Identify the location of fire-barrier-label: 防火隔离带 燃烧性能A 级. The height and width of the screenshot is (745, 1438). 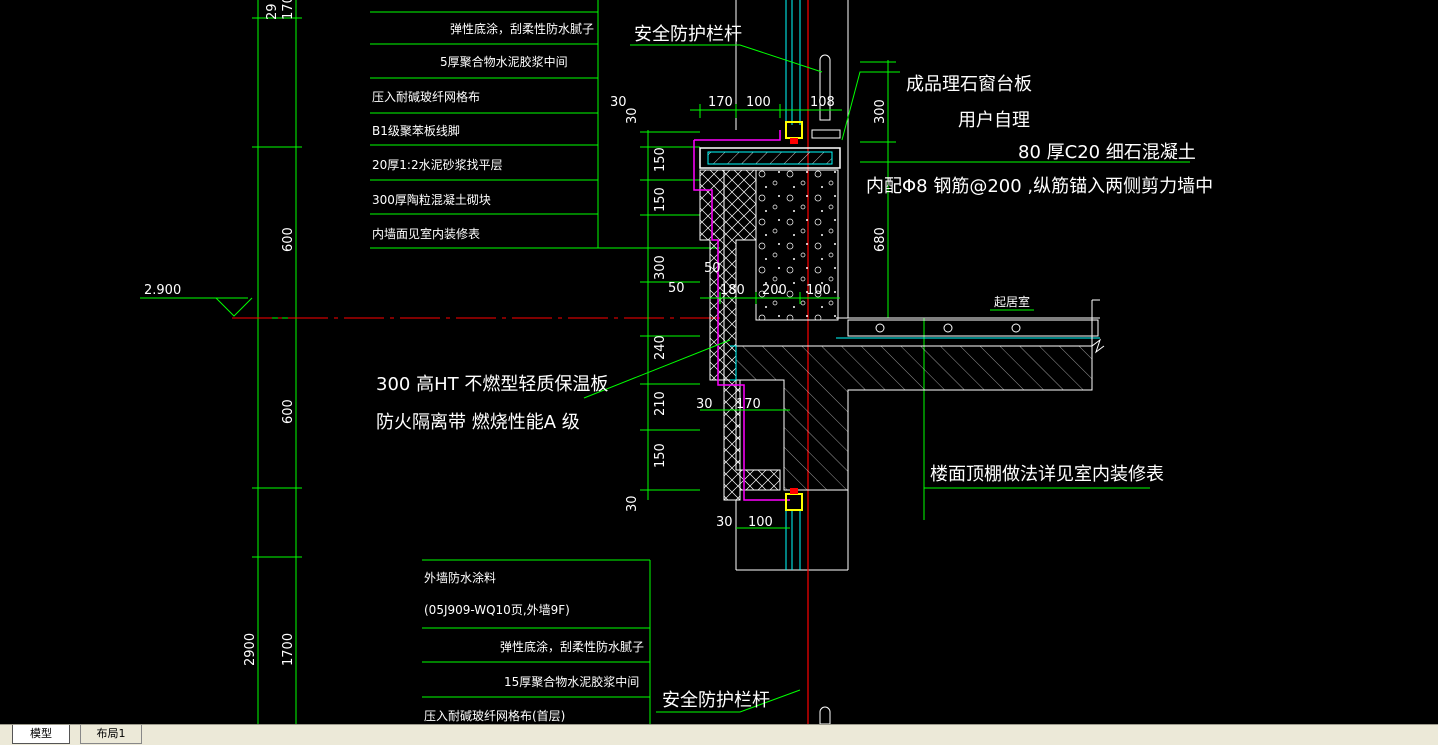
(478, 422).